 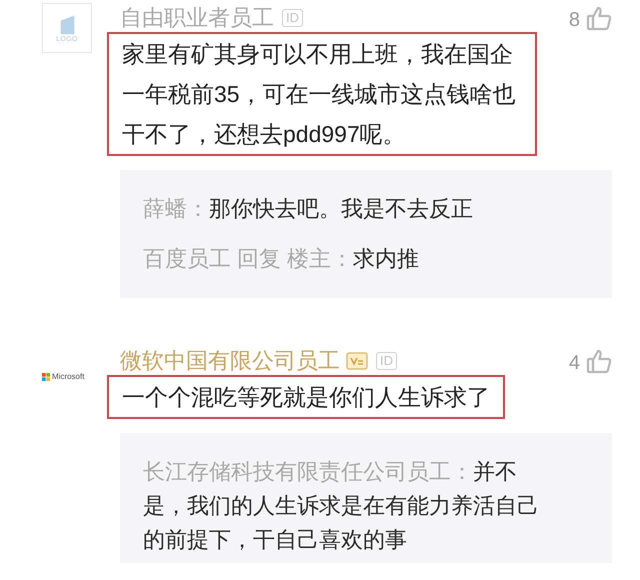 What do you see at coordinates (341, 506) in the screenshot?
I see `reply: 长江存储科技有限责任公司员工：并不是，我们的人生诉求是在有能力养活自己的前提下，干自己喜欢的事` at bounding box center [341, 506].